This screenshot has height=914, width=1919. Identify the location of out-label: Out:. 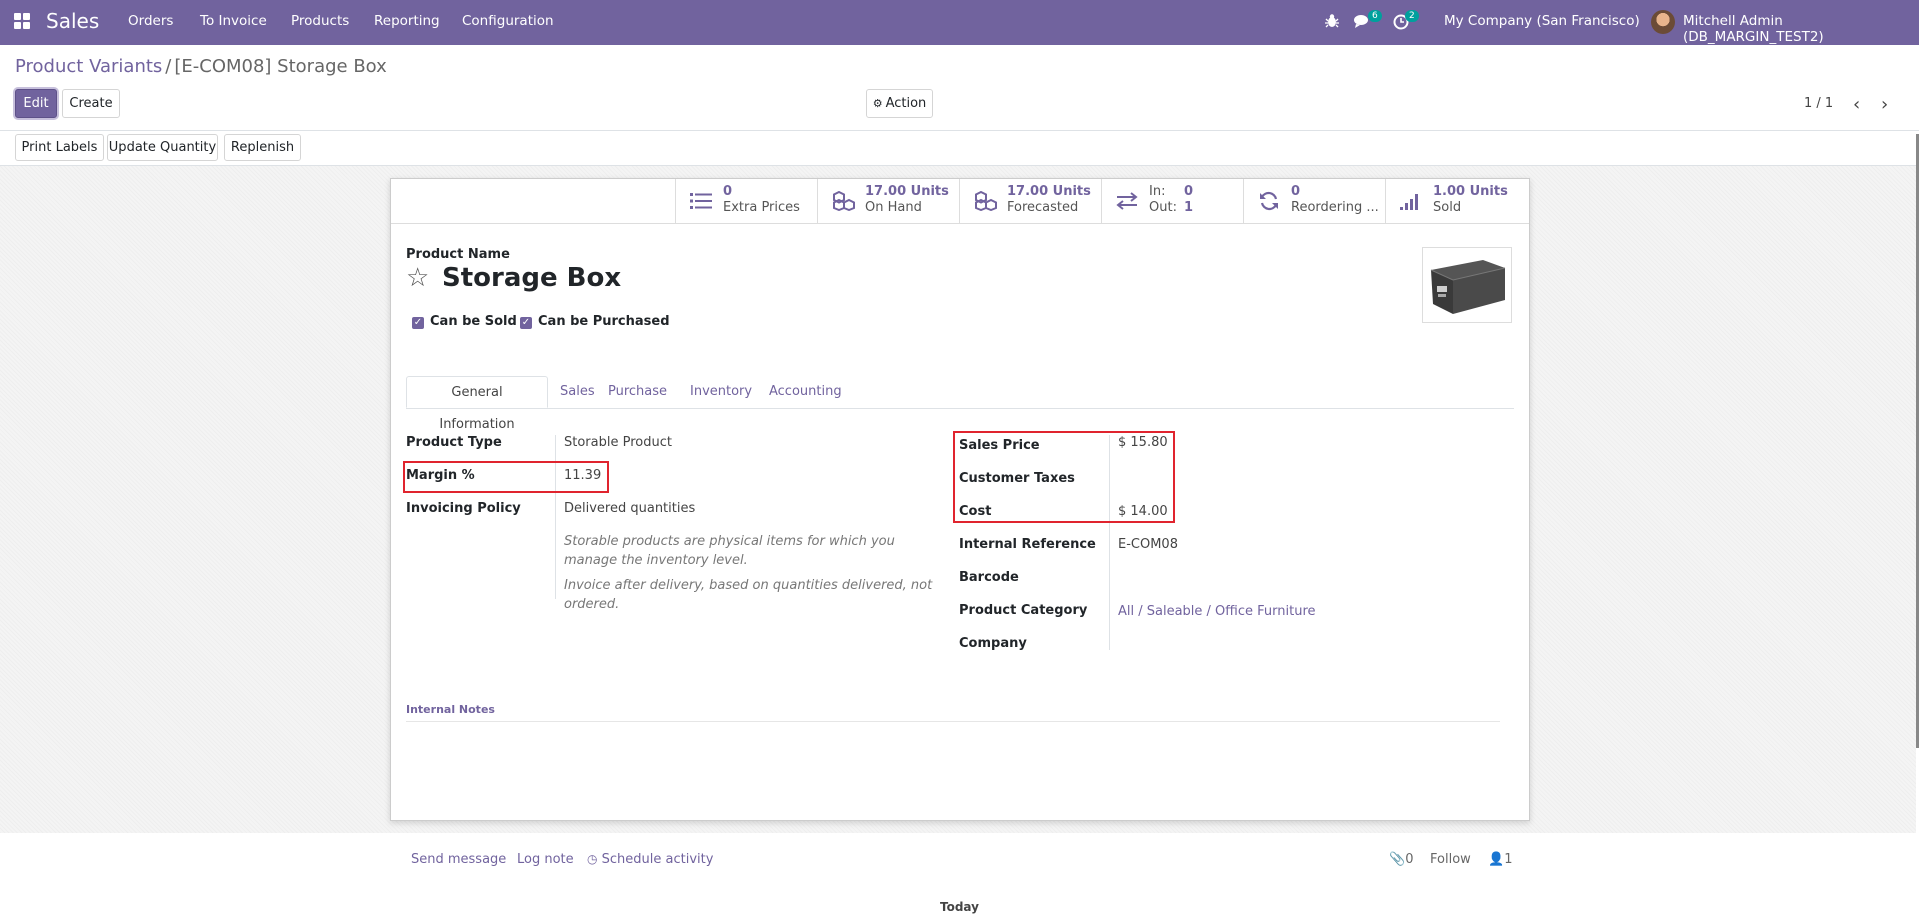
(1163, 207).